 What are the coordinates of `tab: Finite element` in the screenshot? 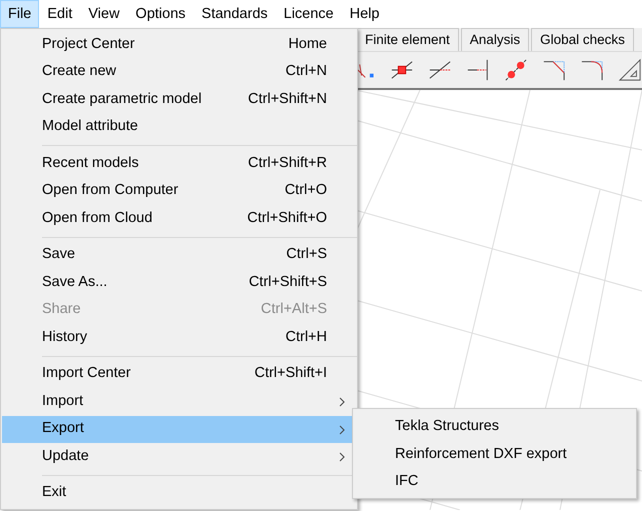 It's located at (407, 39).